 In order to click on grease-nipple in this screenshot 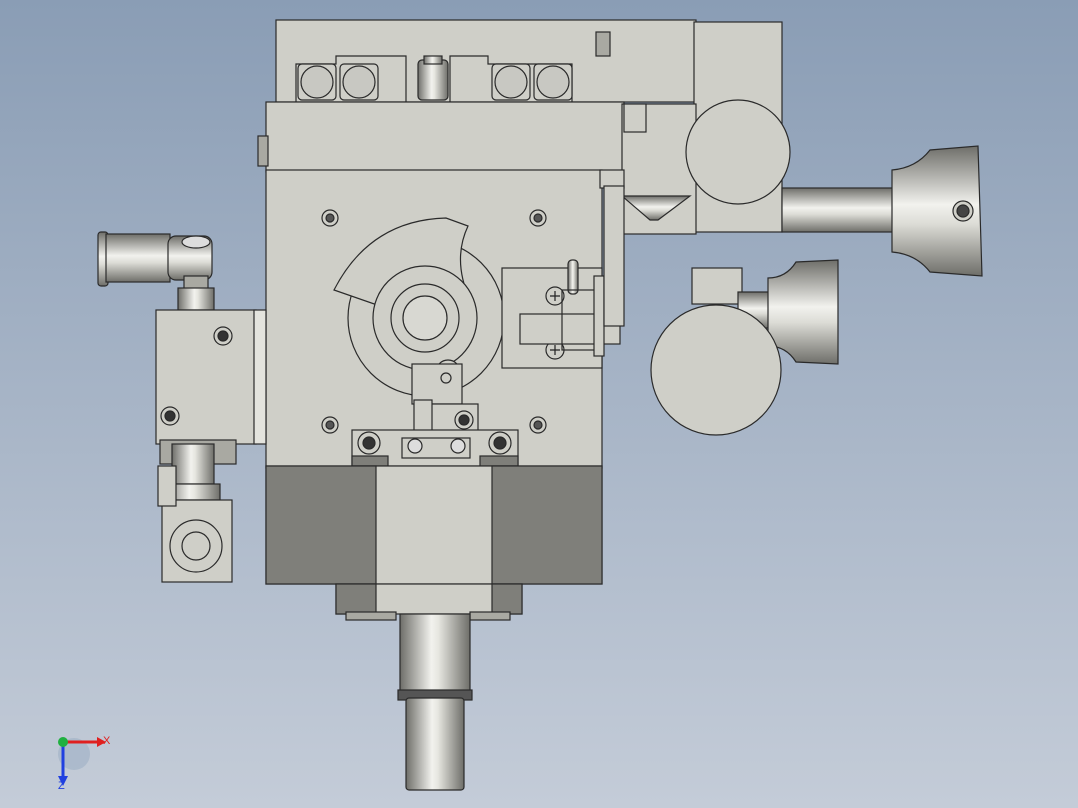, I will do `click(433, 78)`.